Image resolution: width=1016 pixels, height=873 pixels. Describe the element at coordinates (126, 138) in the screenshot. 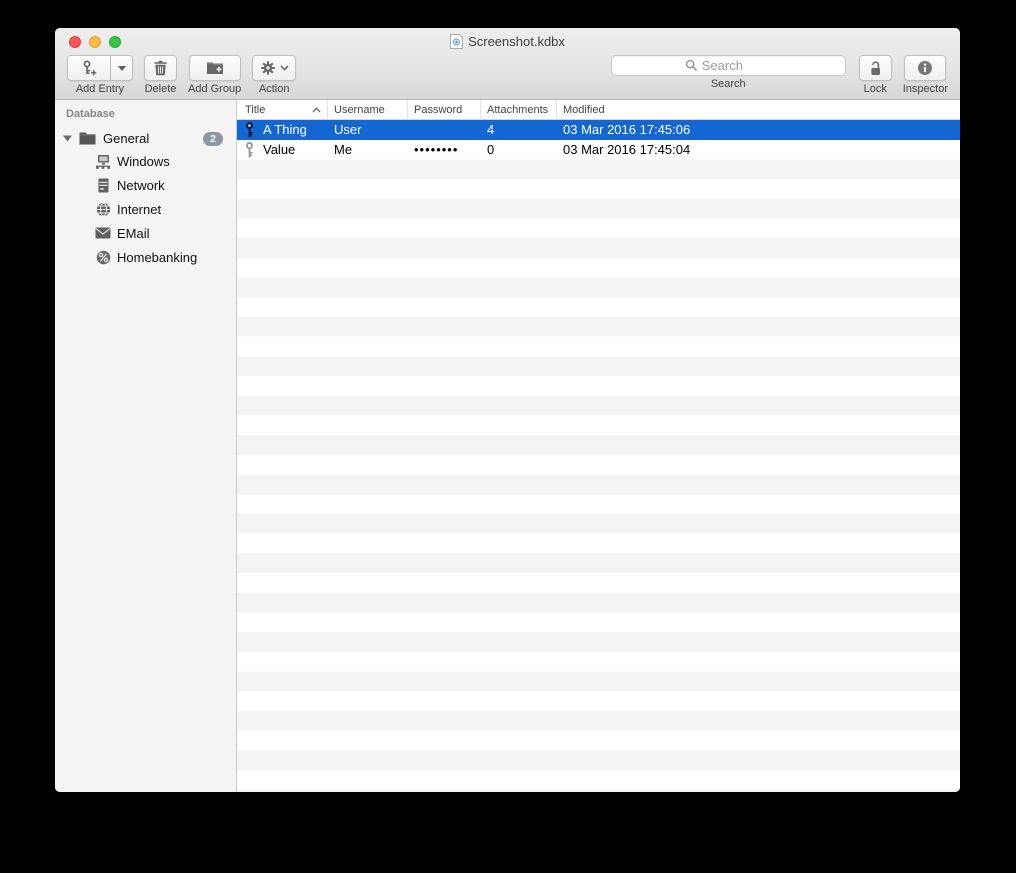

I see `sidebar-group-label: General` at that location.